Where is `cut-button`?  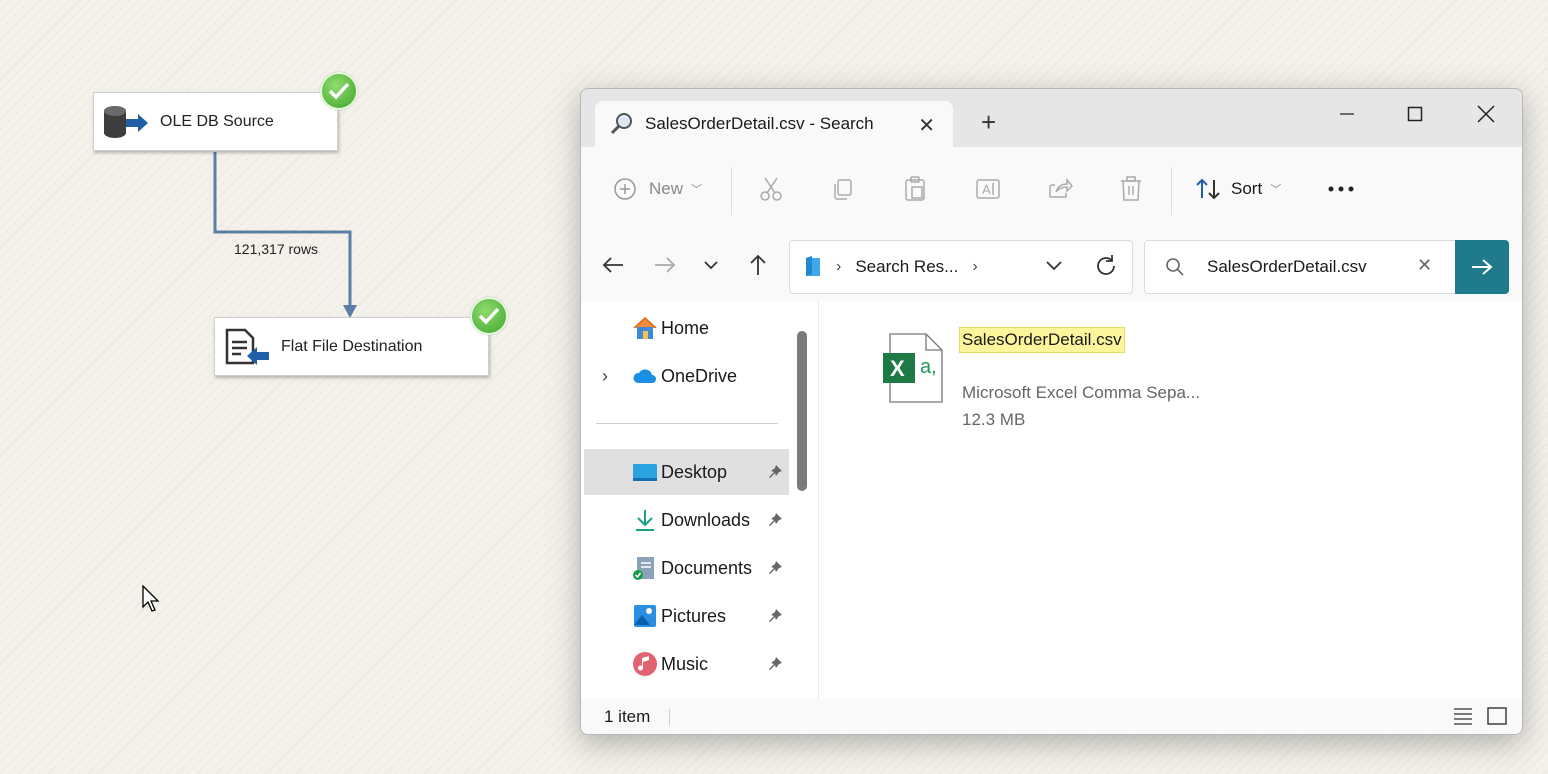
cut-button is located at coordinates (771, 189).